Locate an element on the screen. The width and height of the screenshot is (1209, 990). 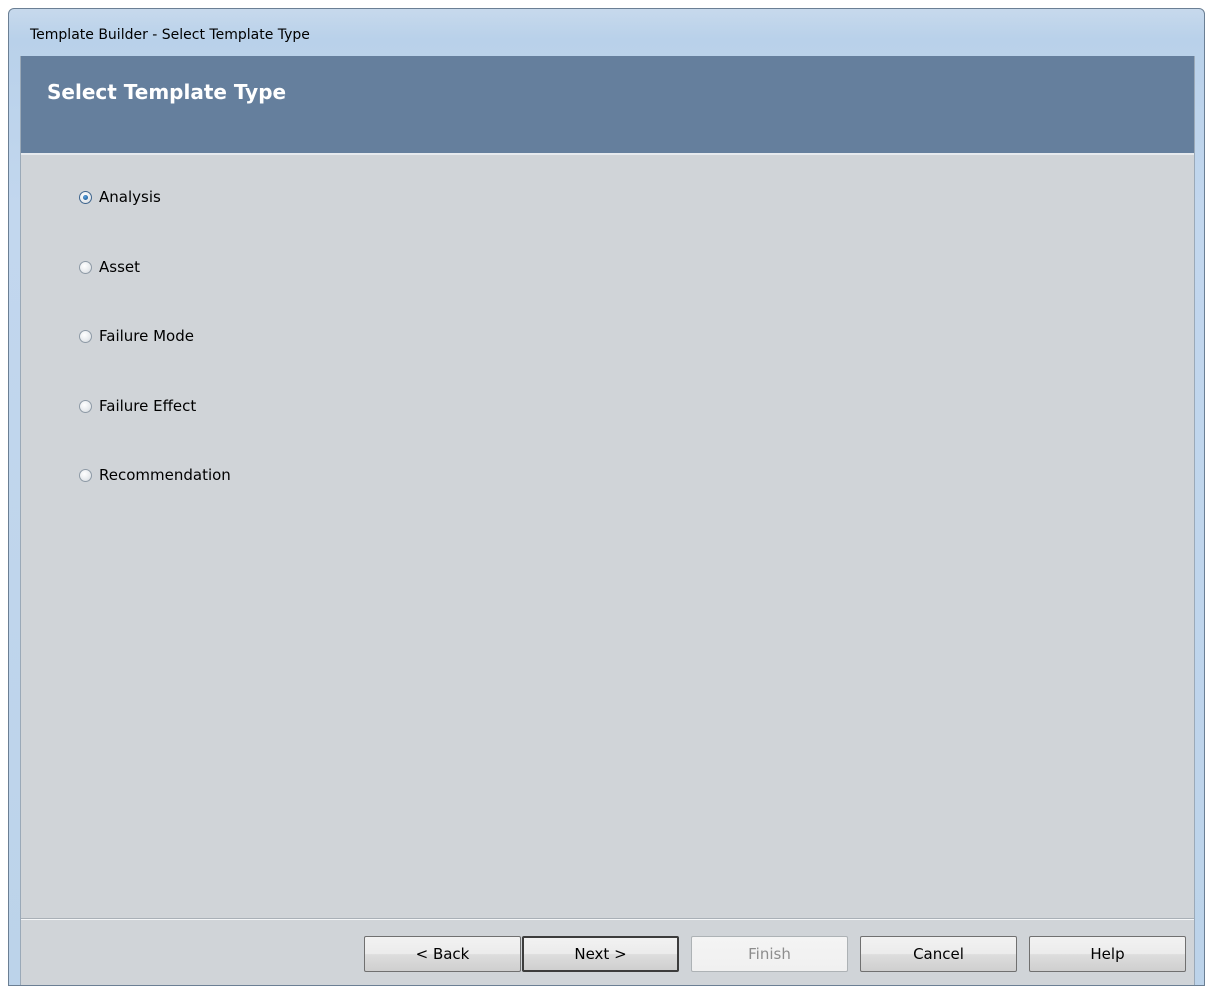
option-analysis: Analysis is located at coordinates (120, 197).